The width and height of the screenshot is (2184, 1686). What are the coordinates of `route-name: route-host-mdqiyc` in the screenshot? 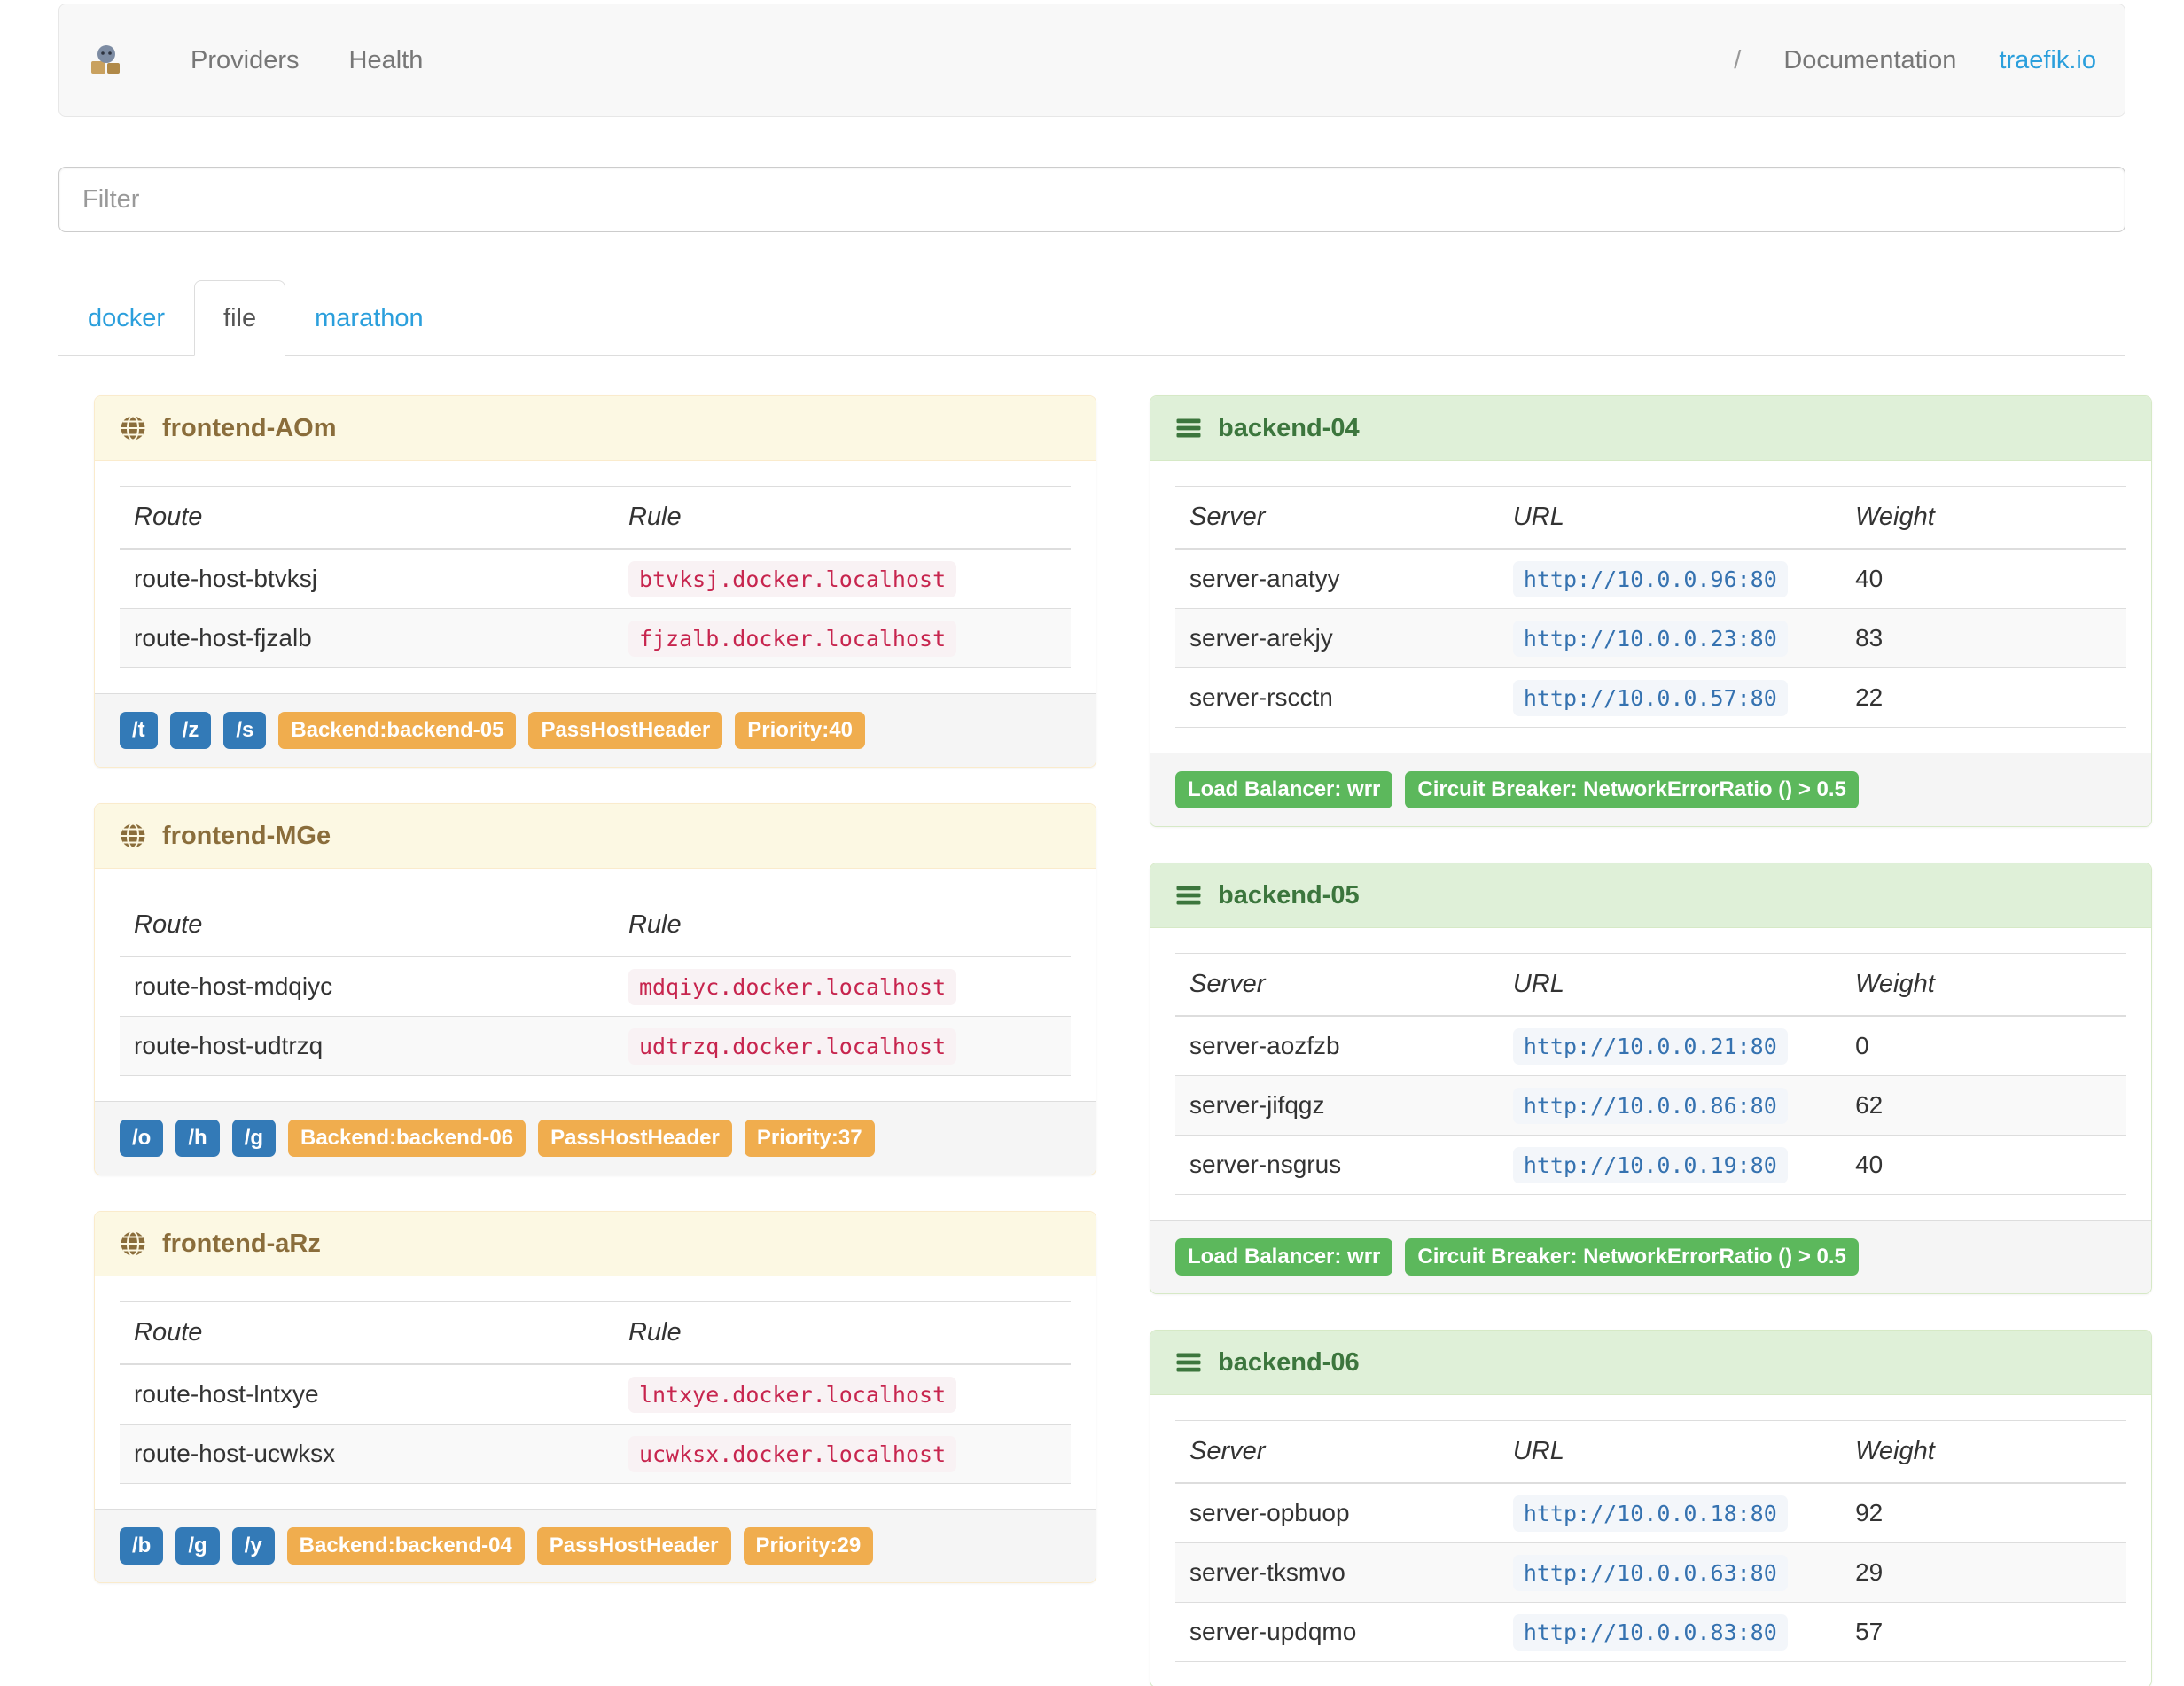 It's located at (367, 987).